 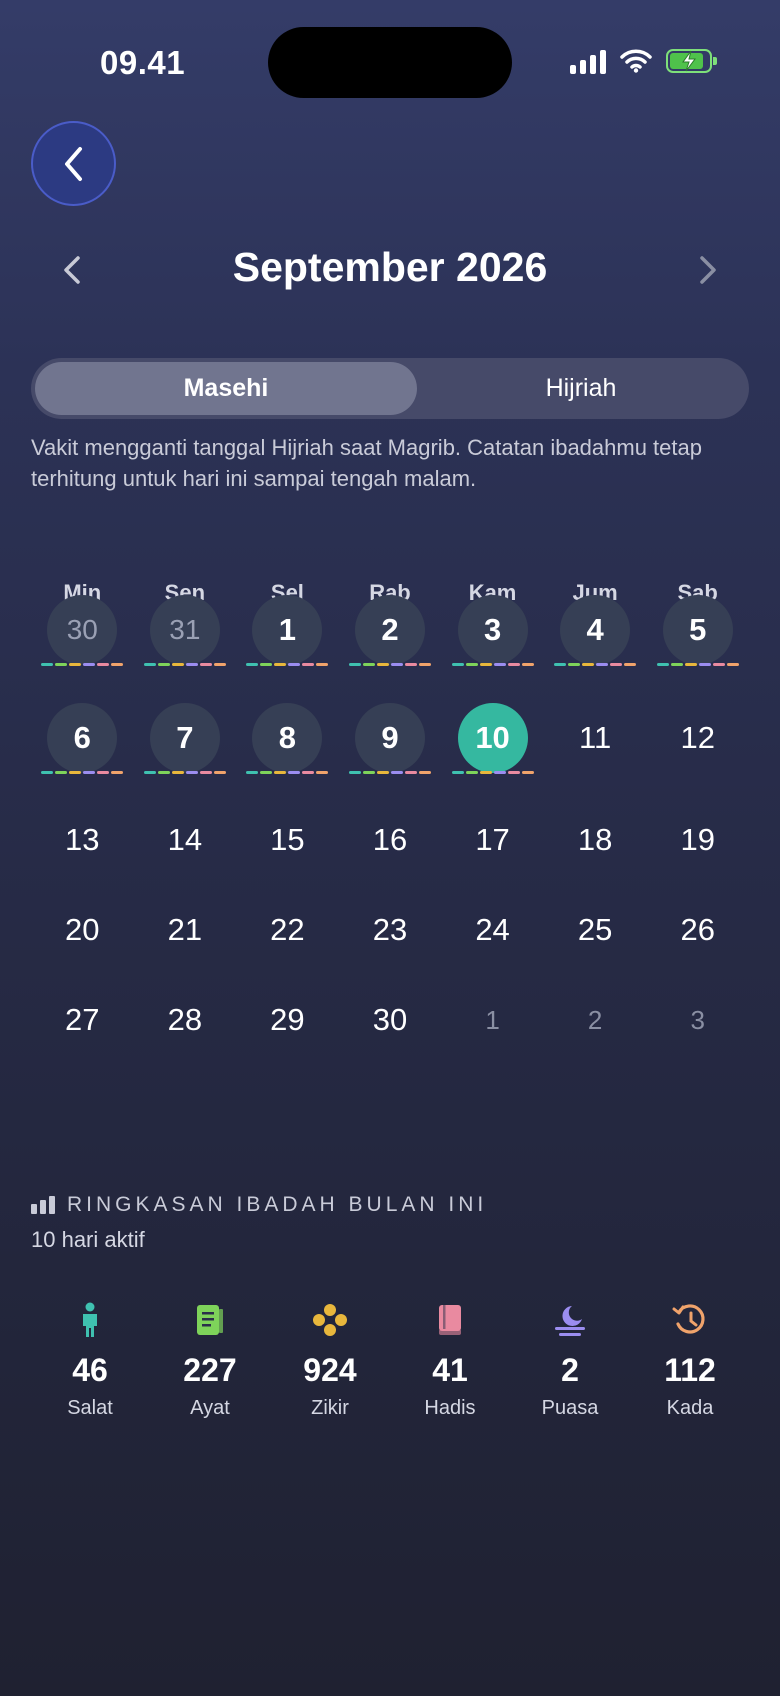 I want to click on stat-label: Kada, so click(x=690, y=1408).